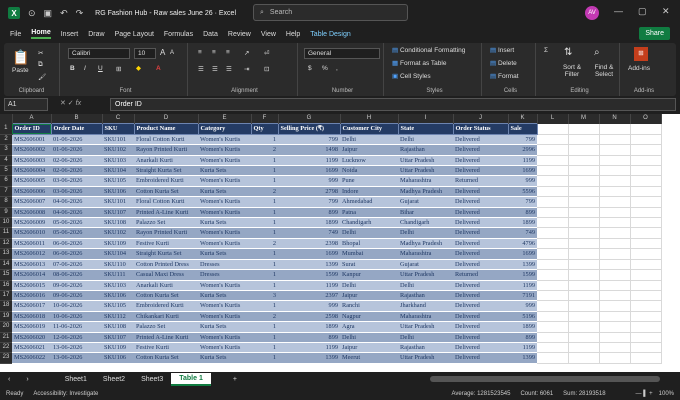  Describe the element at coordinates (6, 233) in the screenshot. I see `row-header: 11` at that location.